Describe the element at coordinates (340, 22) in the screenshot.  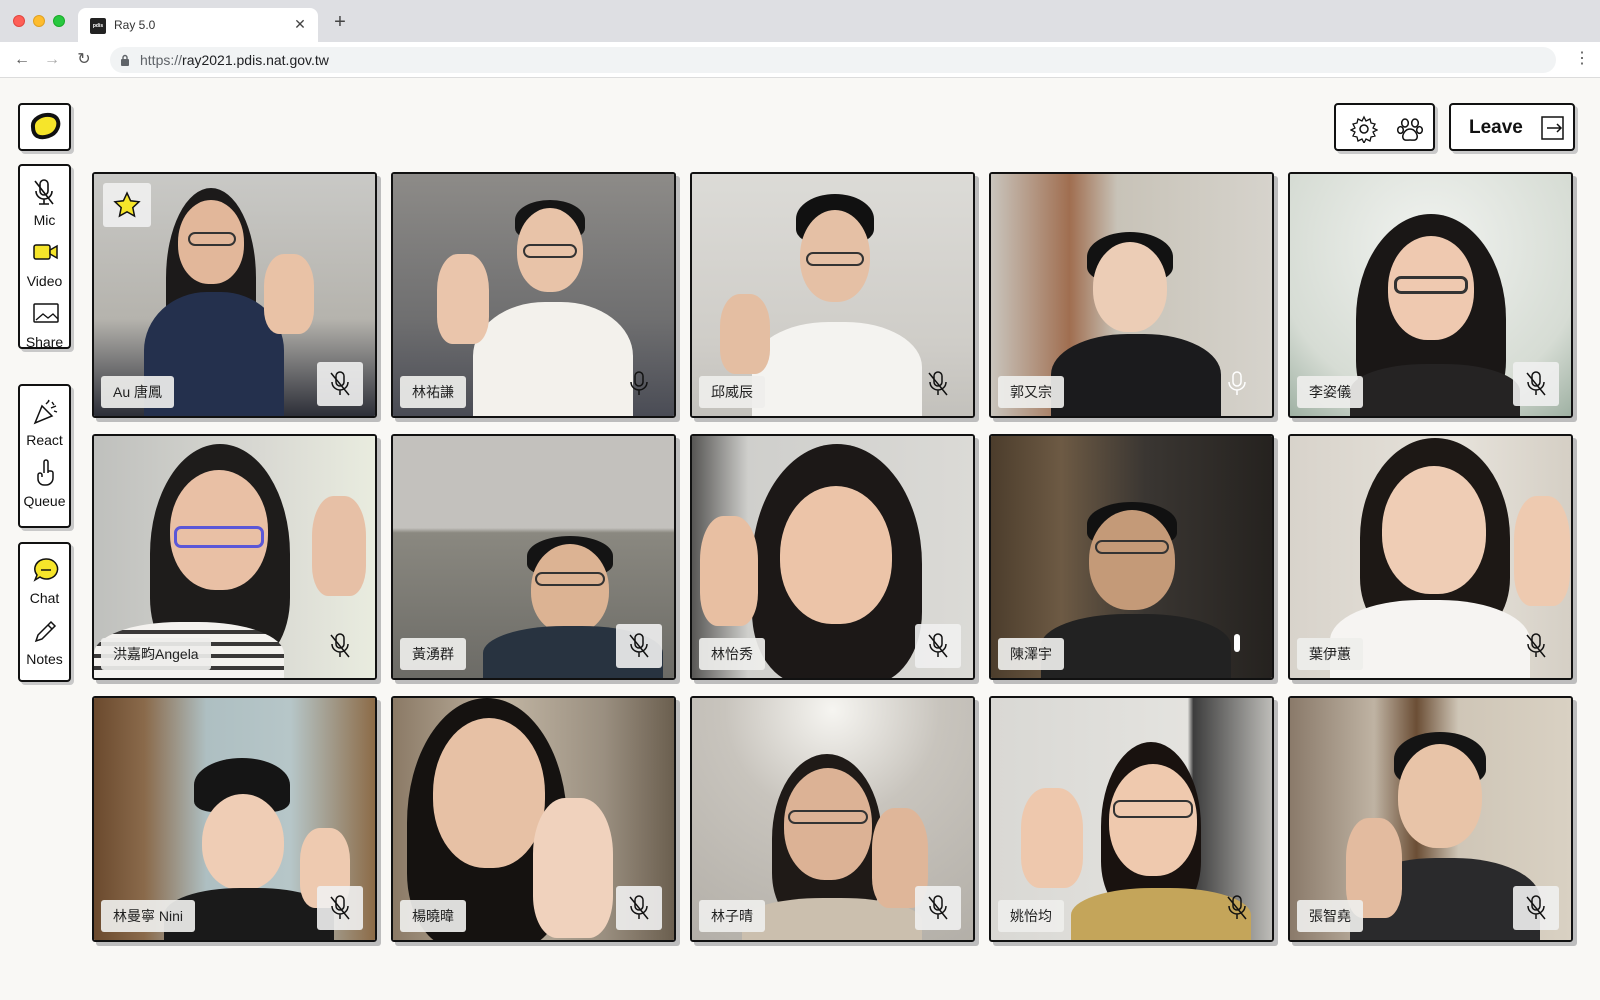
I see `new-tab-icon: +` at that location.